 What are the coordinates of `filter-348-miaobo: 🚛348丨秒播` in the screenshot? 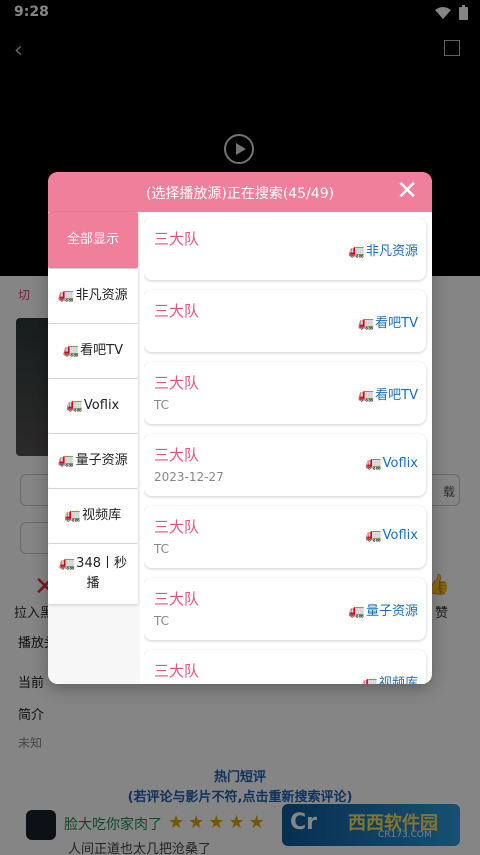 It's located at (93, 574).